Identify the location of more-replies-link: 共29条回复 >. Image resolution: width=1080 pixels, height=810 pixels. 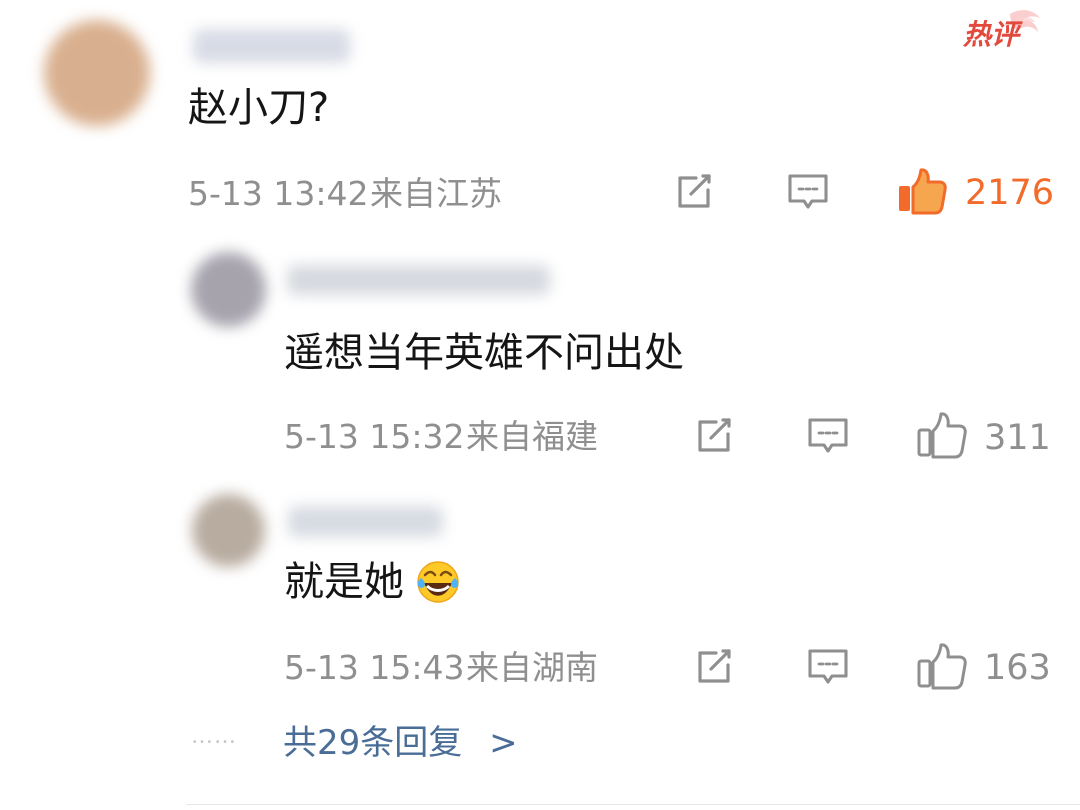
(400, 743).